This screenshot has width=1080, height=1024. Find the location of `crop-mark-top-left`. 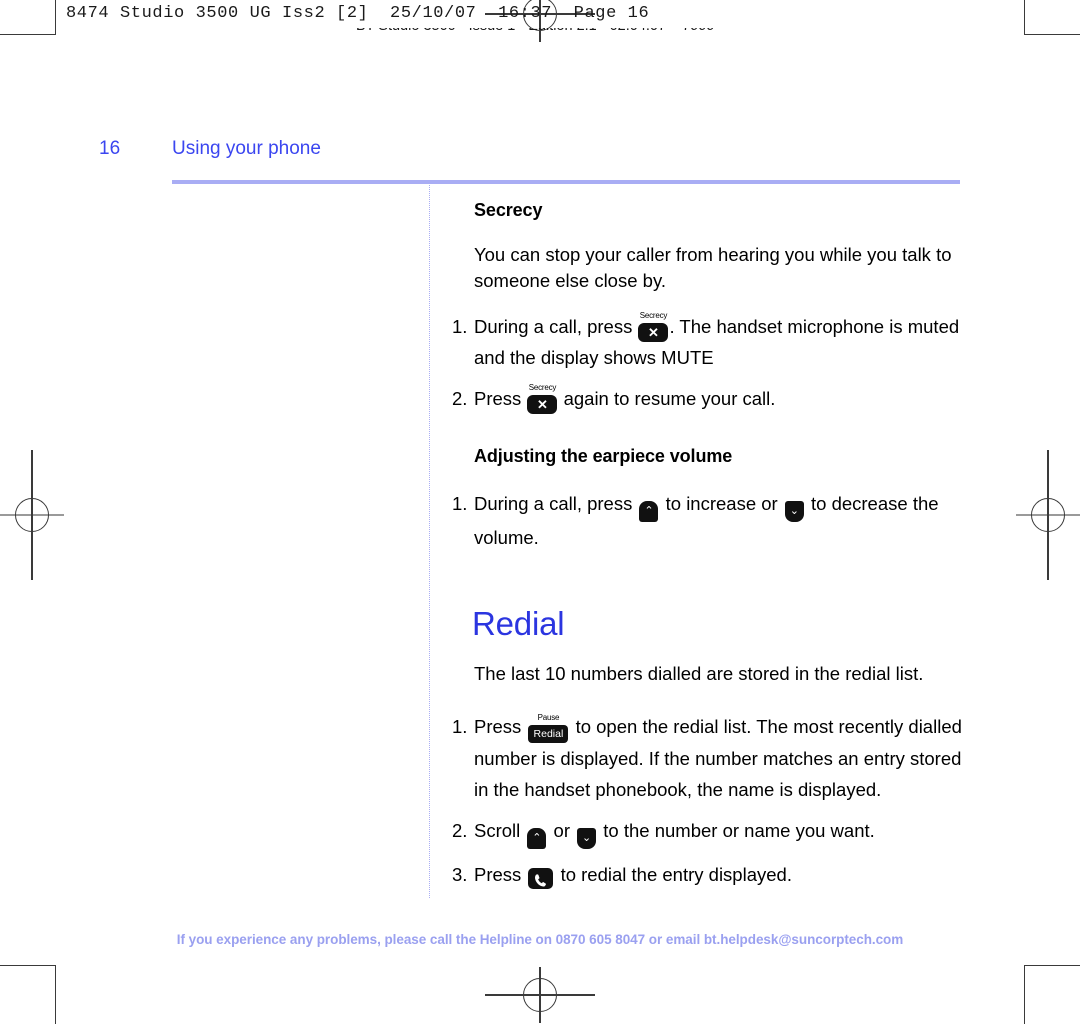

crop-mark-top-left is located at coordinates (28, 17).